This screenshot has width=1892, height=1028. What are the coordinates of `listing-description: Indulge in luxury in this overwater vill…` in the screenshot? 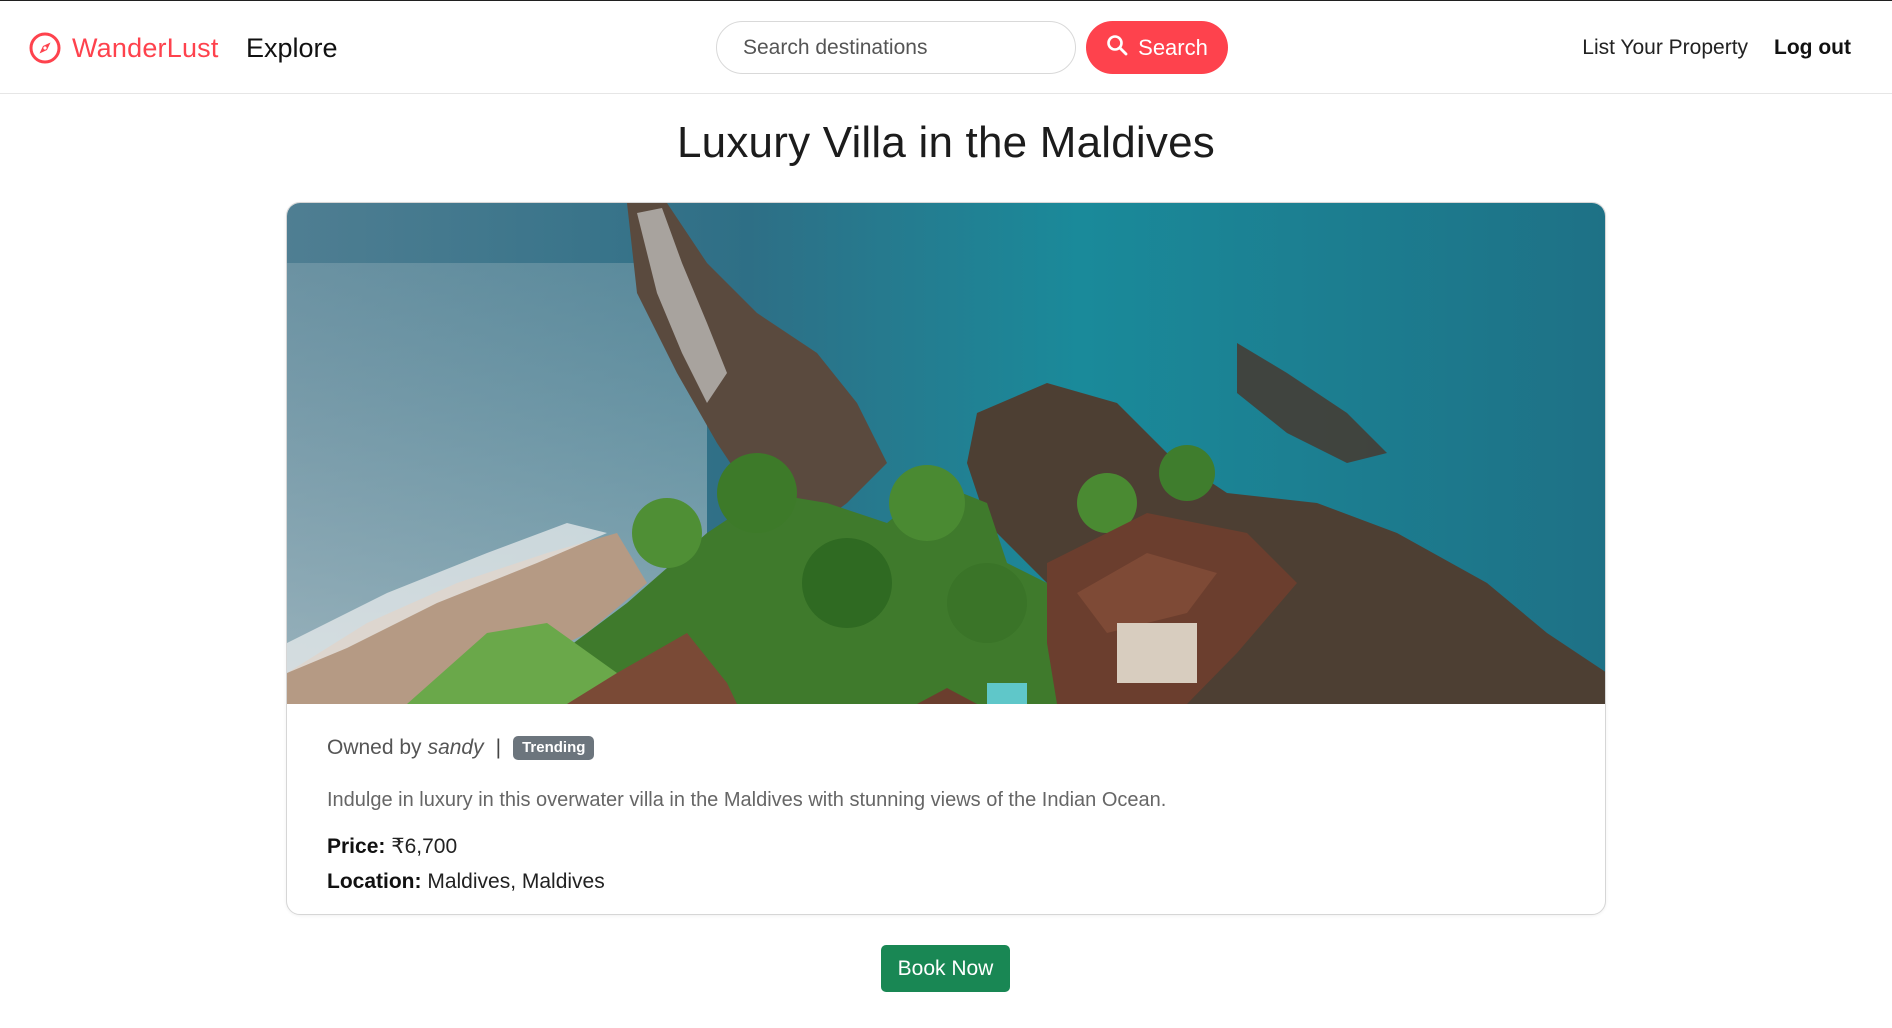 It's located at (747, 800).